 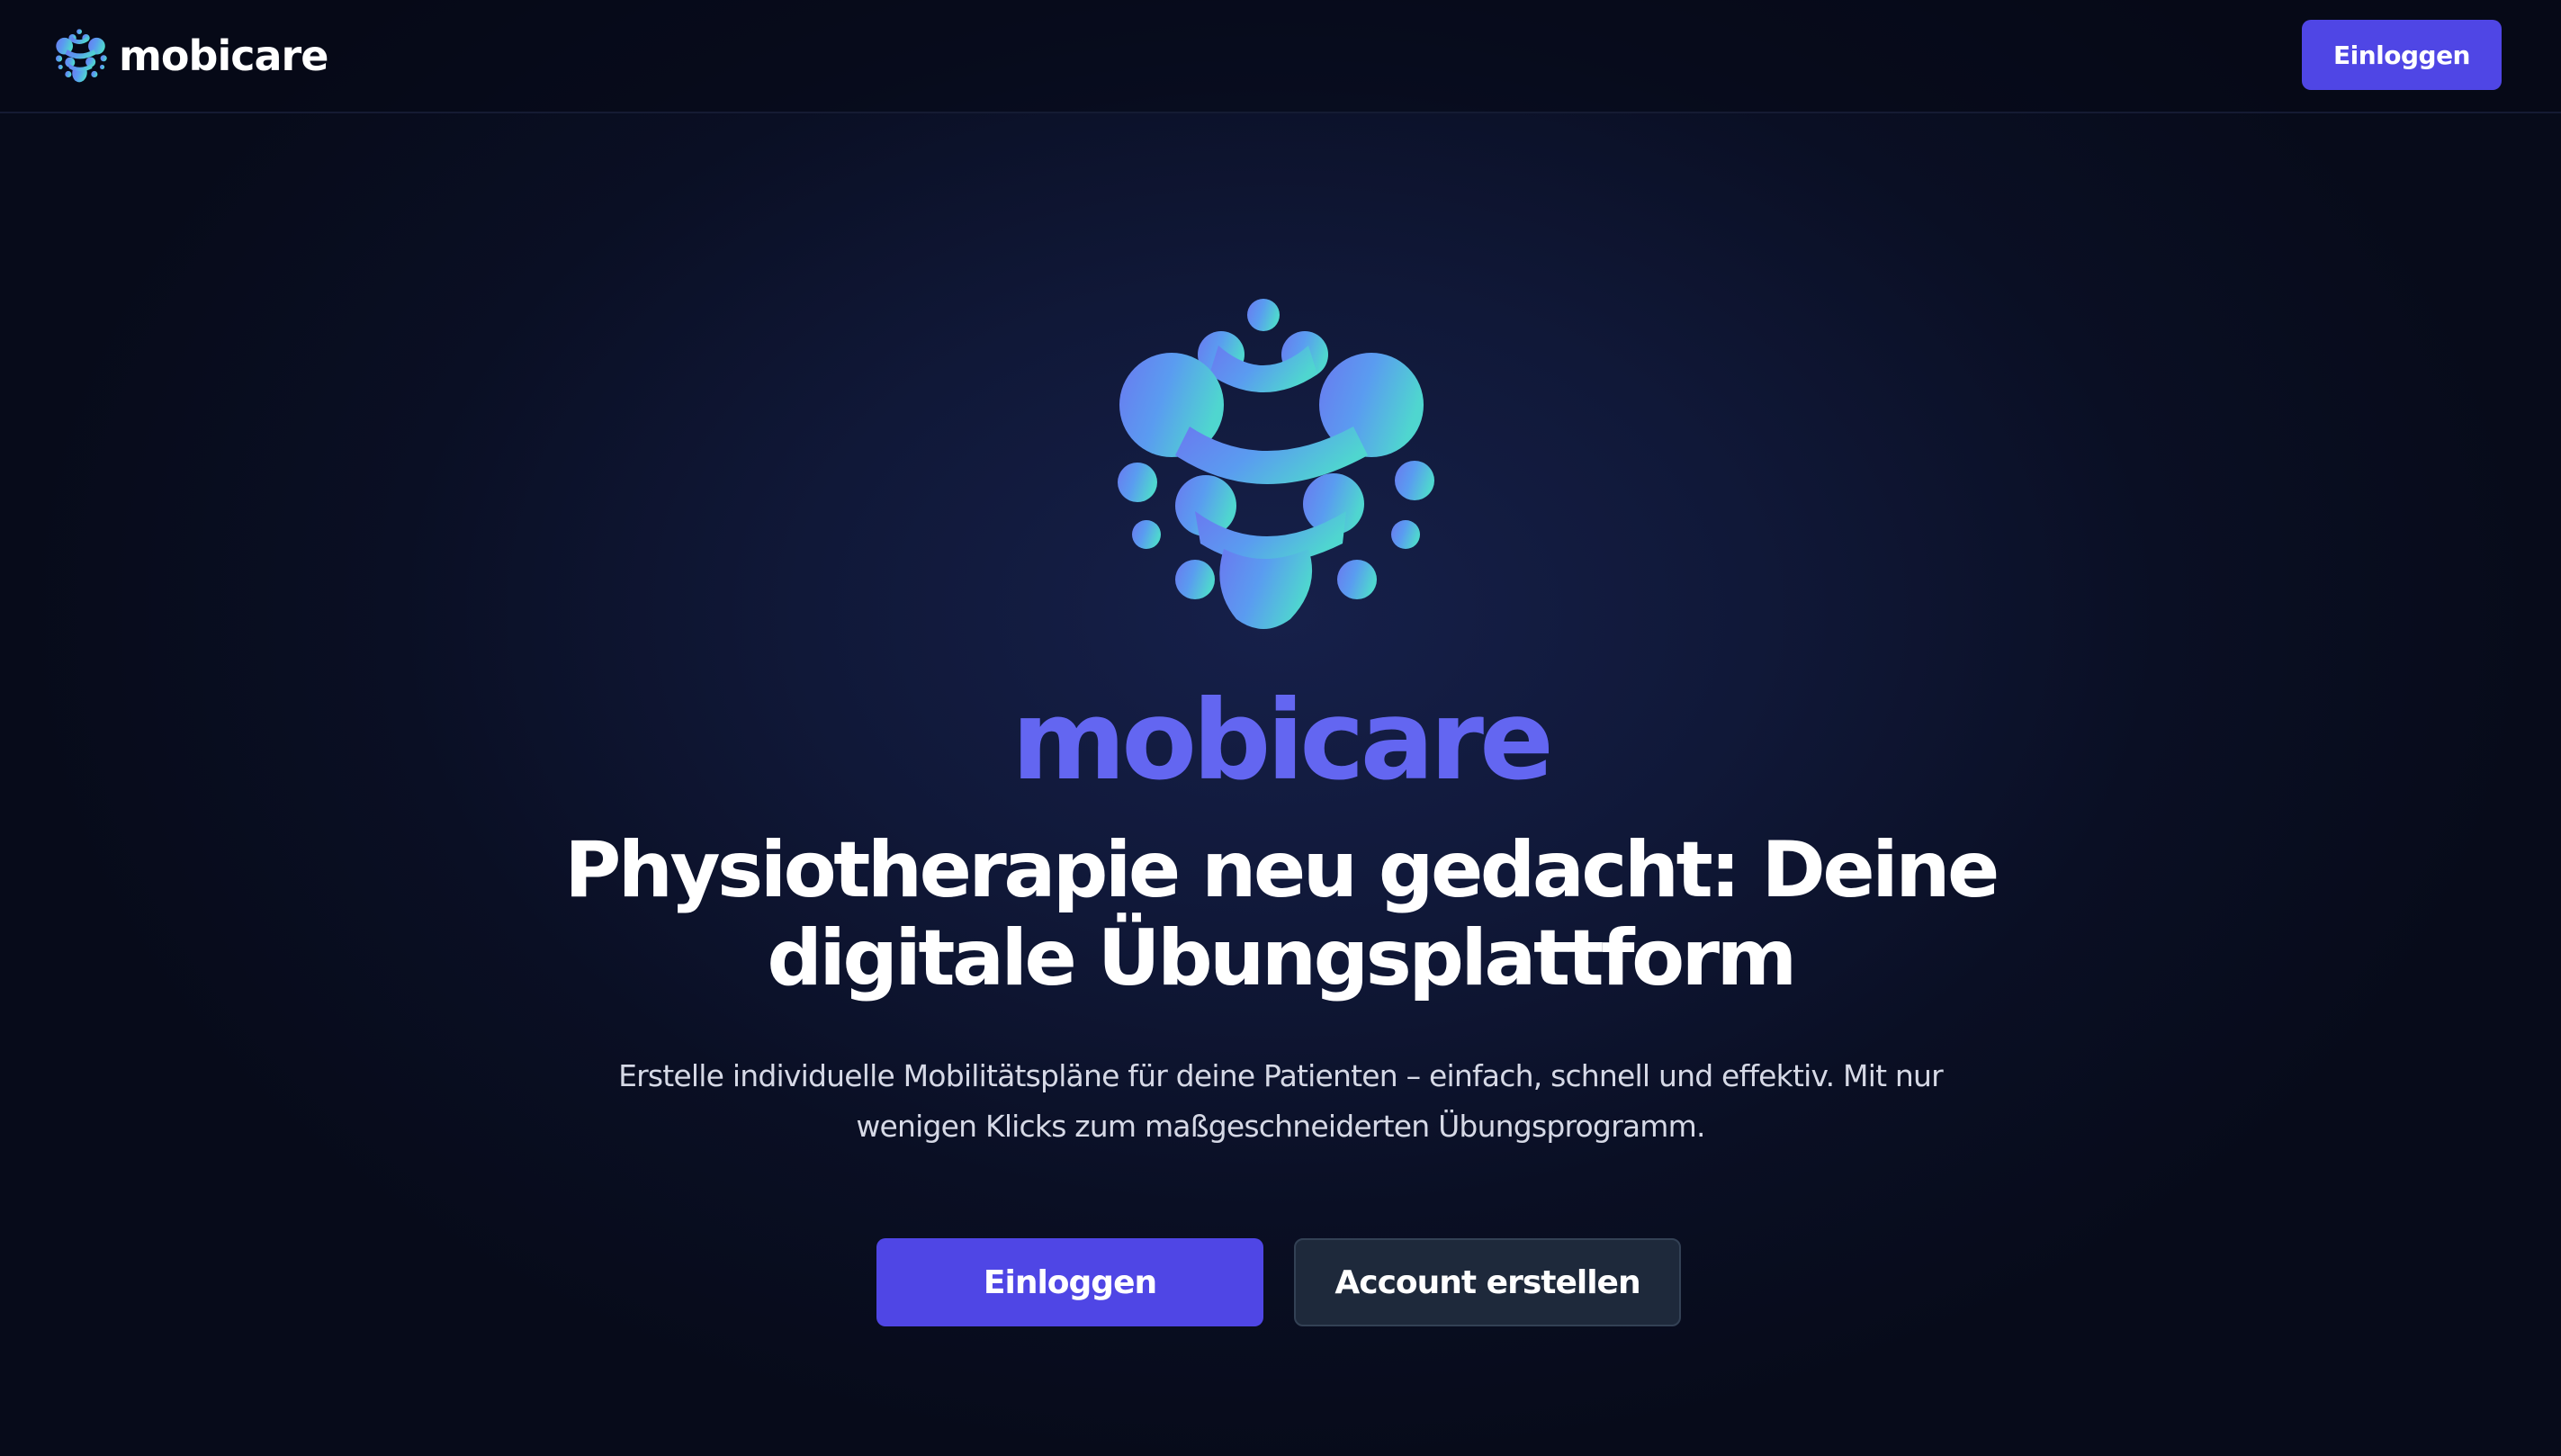 What do you see at coordinates (2402, 55) in the screenshot?
I see `header-login-button: Einloggen` at bounding box center [2402, 55].